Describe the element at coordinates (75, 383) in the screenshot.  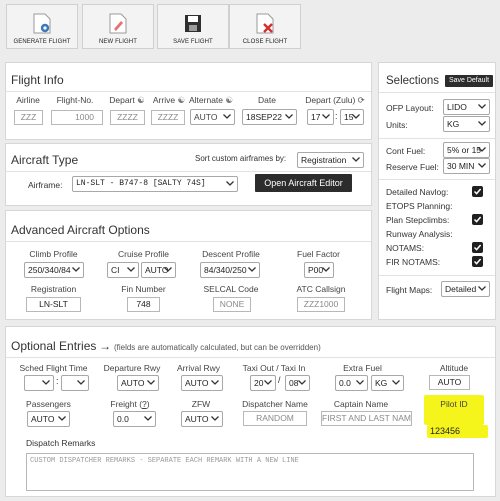
I see `sched-minutes-select` at that location.